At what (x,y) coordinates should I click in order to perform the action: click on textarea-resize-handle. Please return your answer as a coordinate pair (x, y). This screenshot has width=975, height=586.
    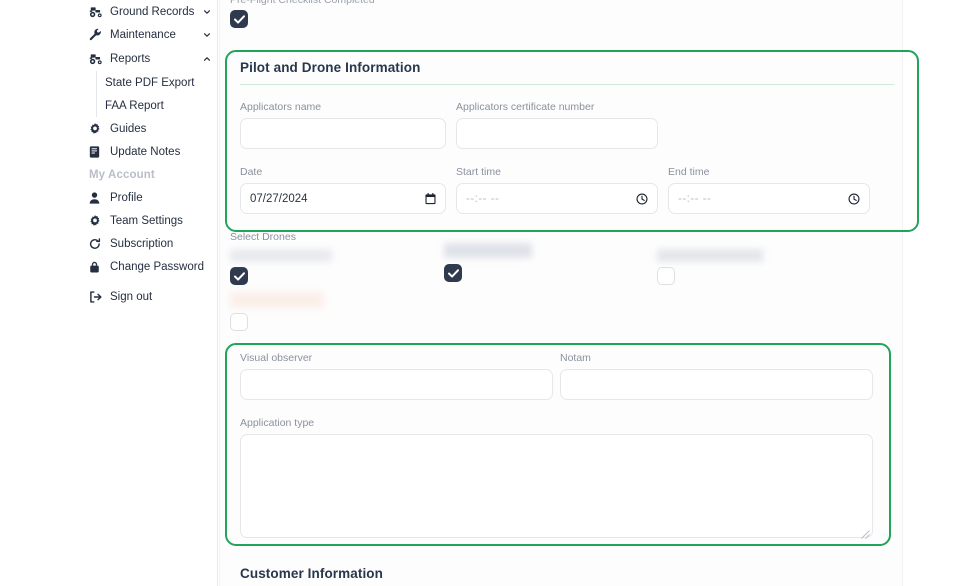
    Looking at the image, I should click on (865, 532).